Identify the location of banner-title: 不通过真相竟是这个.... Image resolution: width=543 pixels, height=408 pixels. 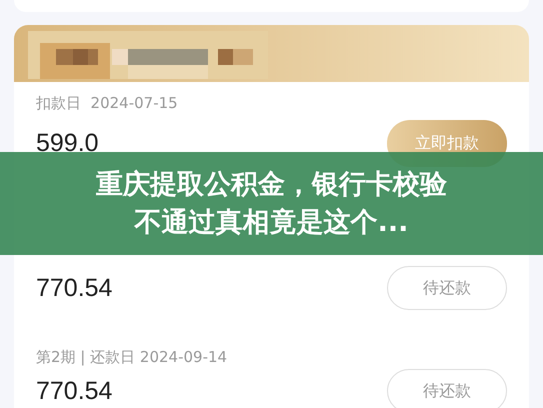
(271, 223).